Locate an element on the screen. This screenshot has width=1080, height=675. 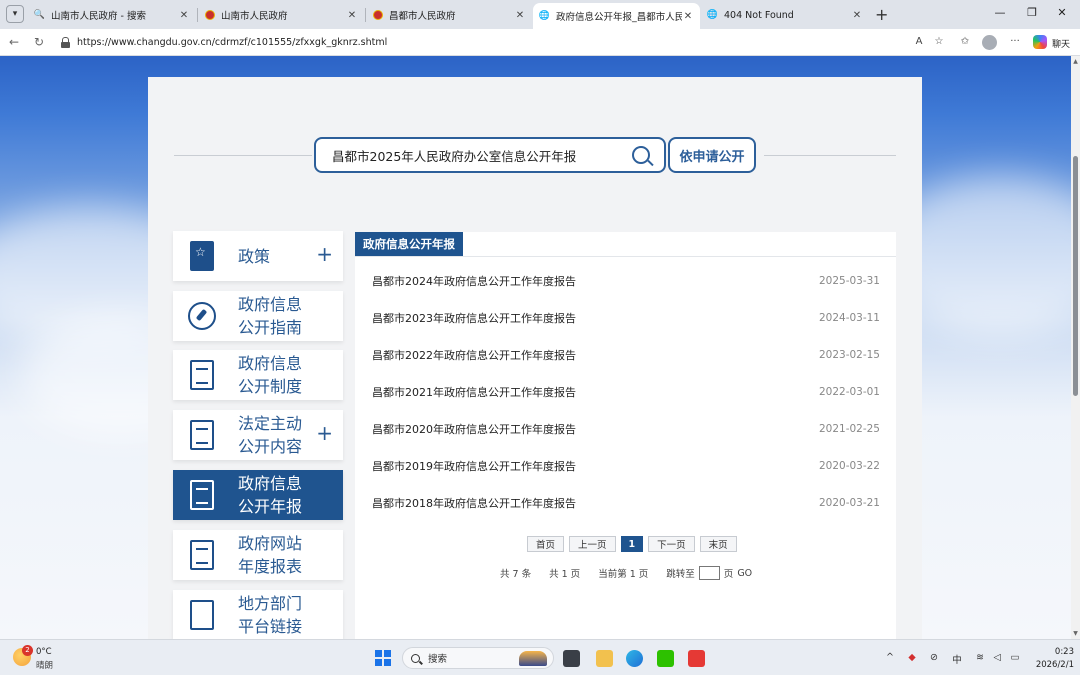
report-date: 2020-03-22 is located at coordinates (849, 466).